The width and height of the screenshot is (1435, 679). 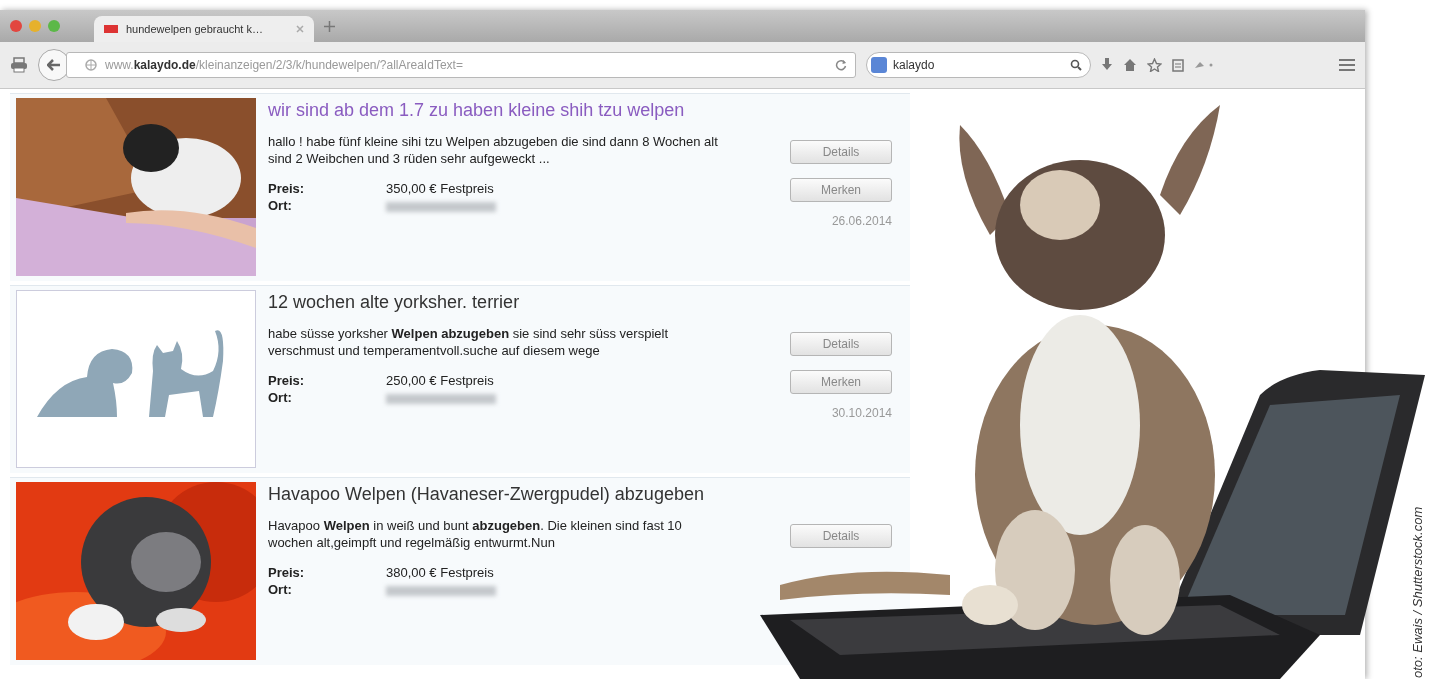 I want to click on price-value: 380,00 € Festpreis, so click(x=440, y=572).